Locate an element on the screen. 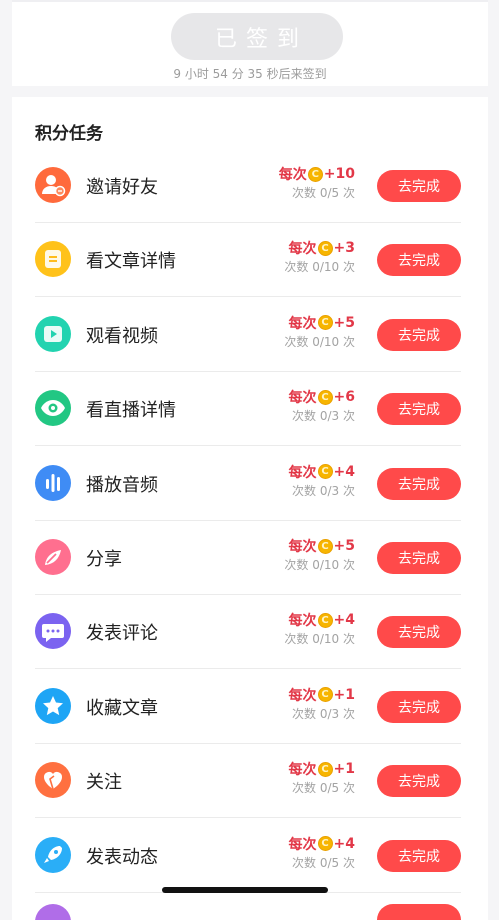 The height and width of the screenshot is (920, 499). task-reward: 每次 +10 is located at coordinates (317, 174).